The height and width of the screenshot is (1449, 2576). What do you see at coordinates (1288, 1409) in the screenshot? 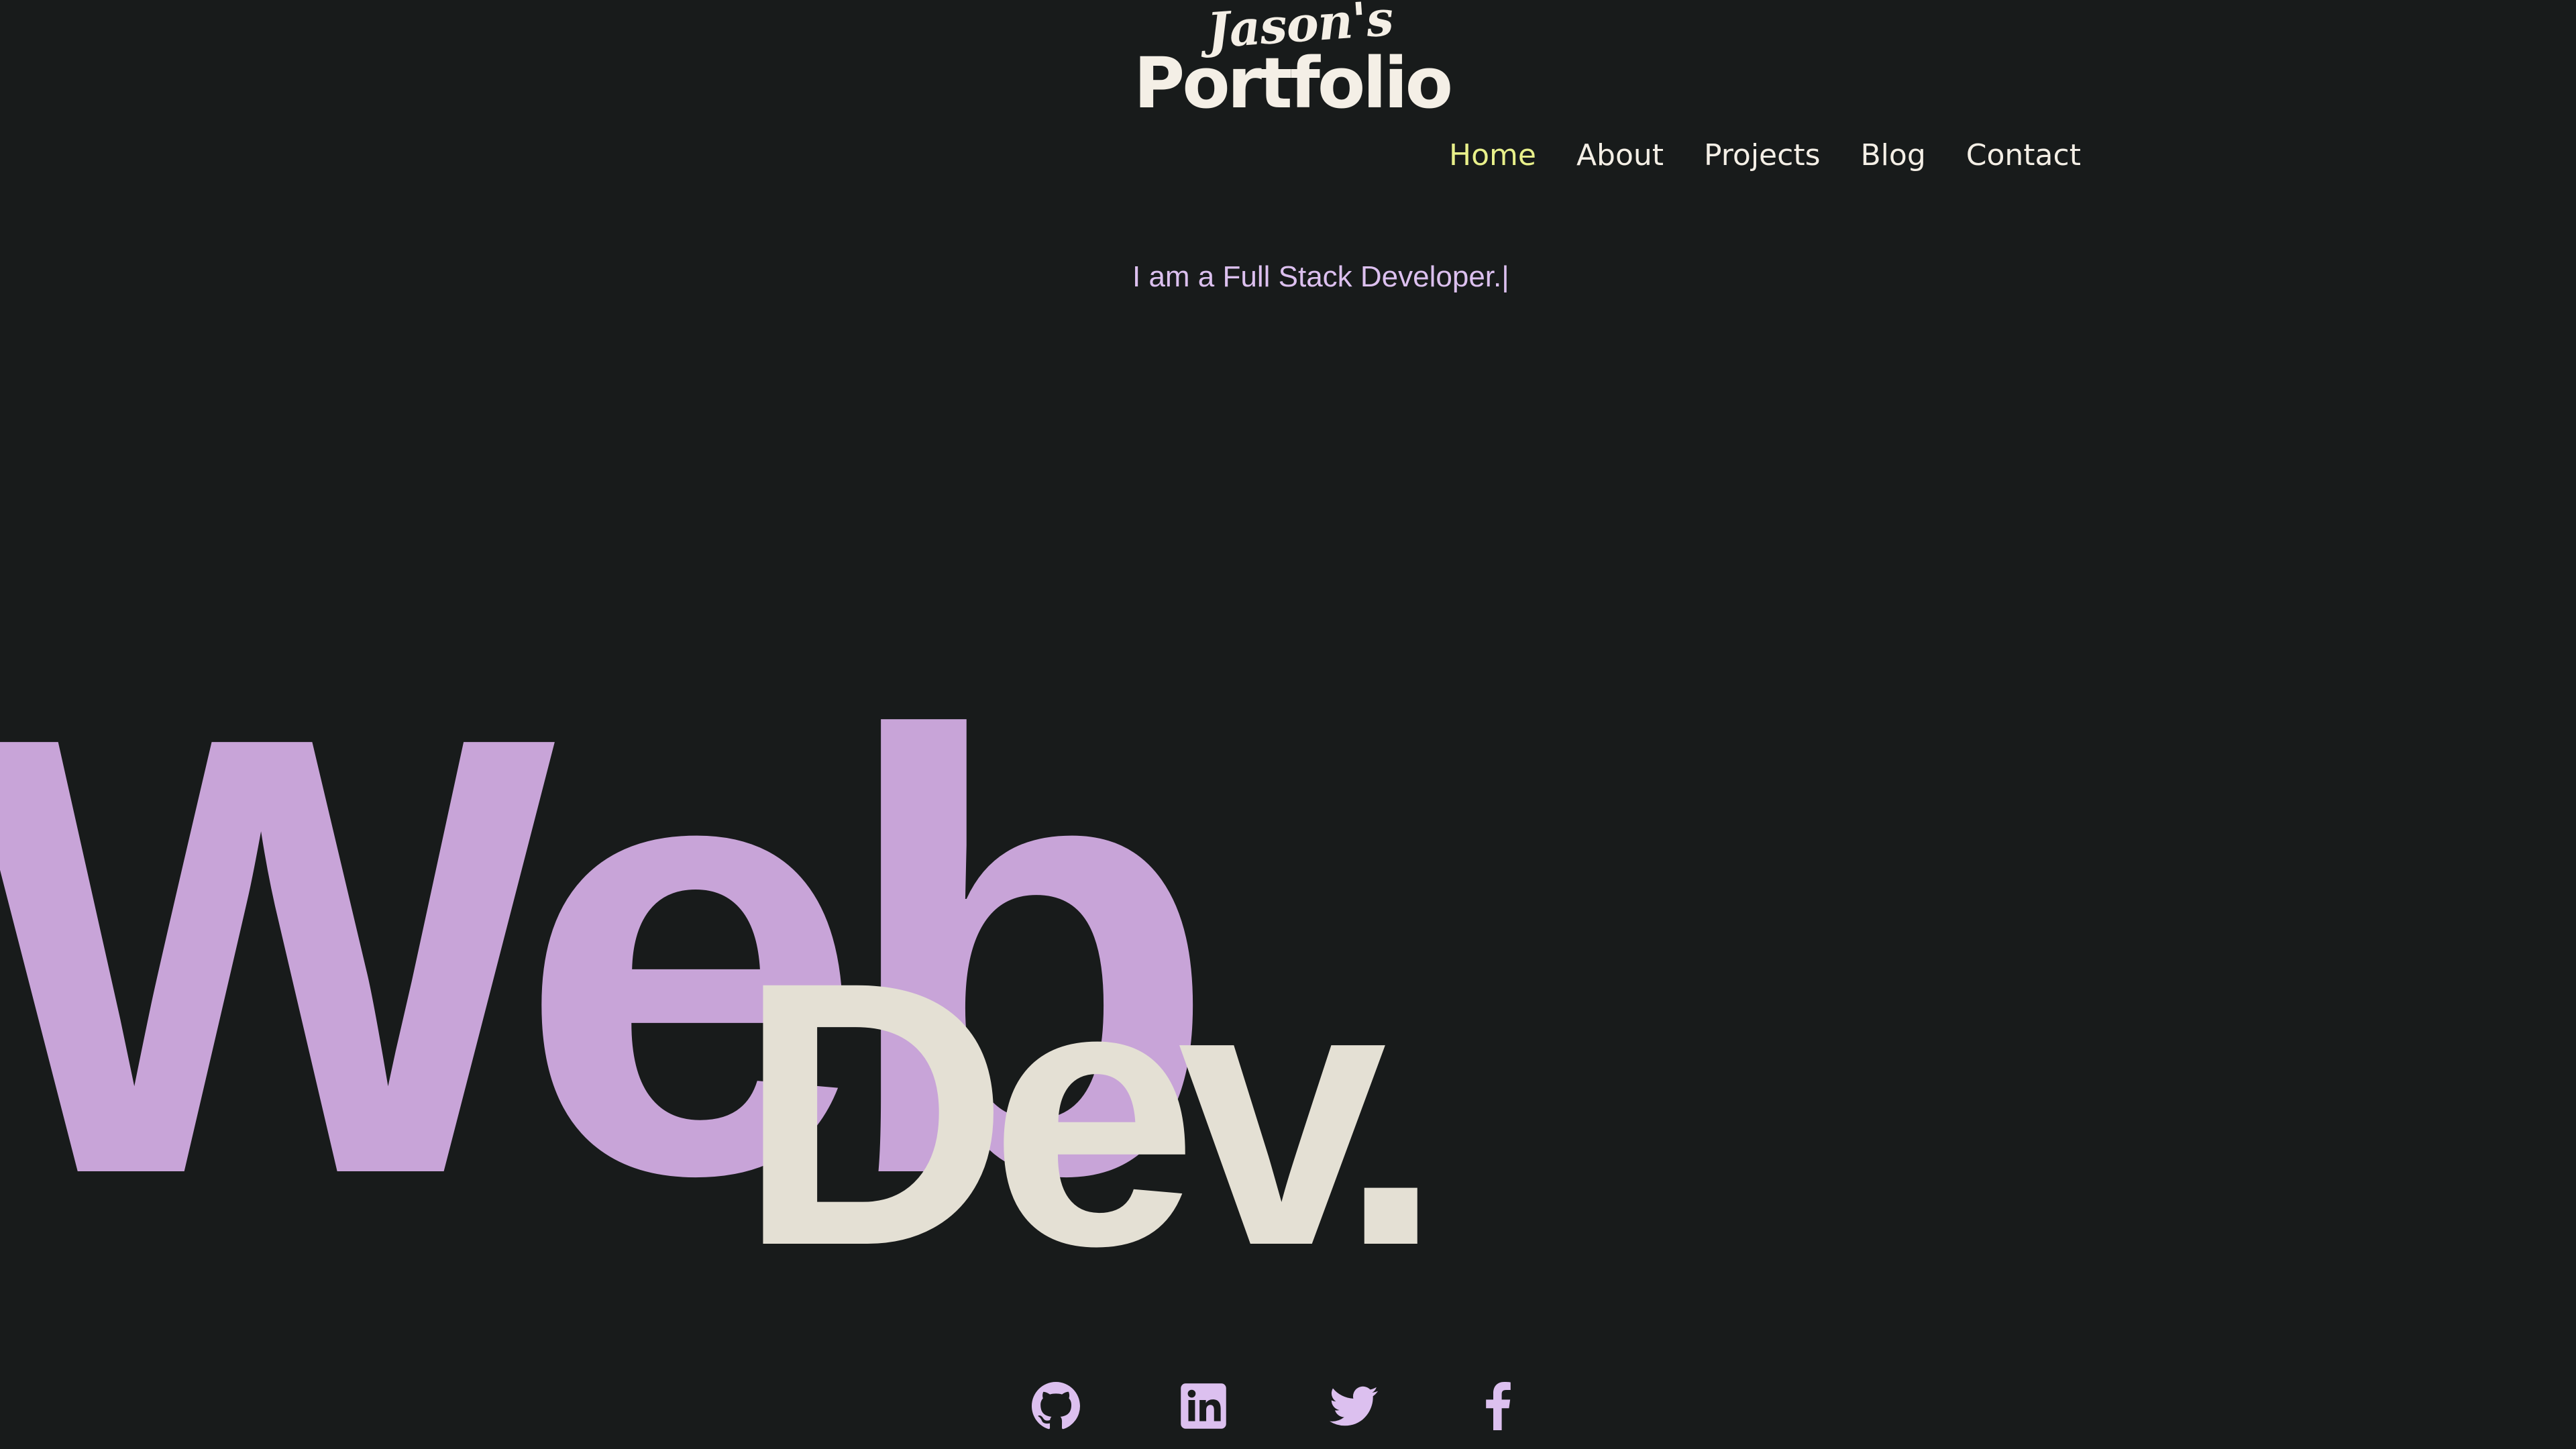
I see `social-links` at bounding box center [1288, 1409].